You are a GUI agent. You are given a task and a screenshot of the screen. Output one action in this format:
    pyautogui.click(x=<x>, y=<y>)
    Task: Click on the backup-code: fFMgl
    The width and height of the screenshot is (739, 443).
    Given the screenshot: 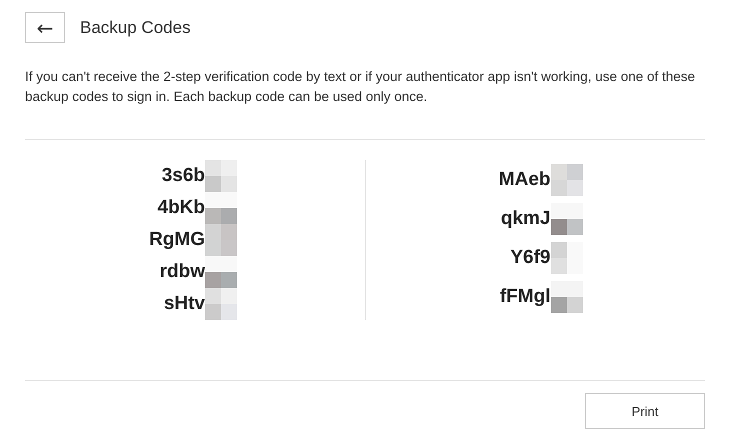 What is the action you would take?
    pyautogui.click(x=524, y=297)
    